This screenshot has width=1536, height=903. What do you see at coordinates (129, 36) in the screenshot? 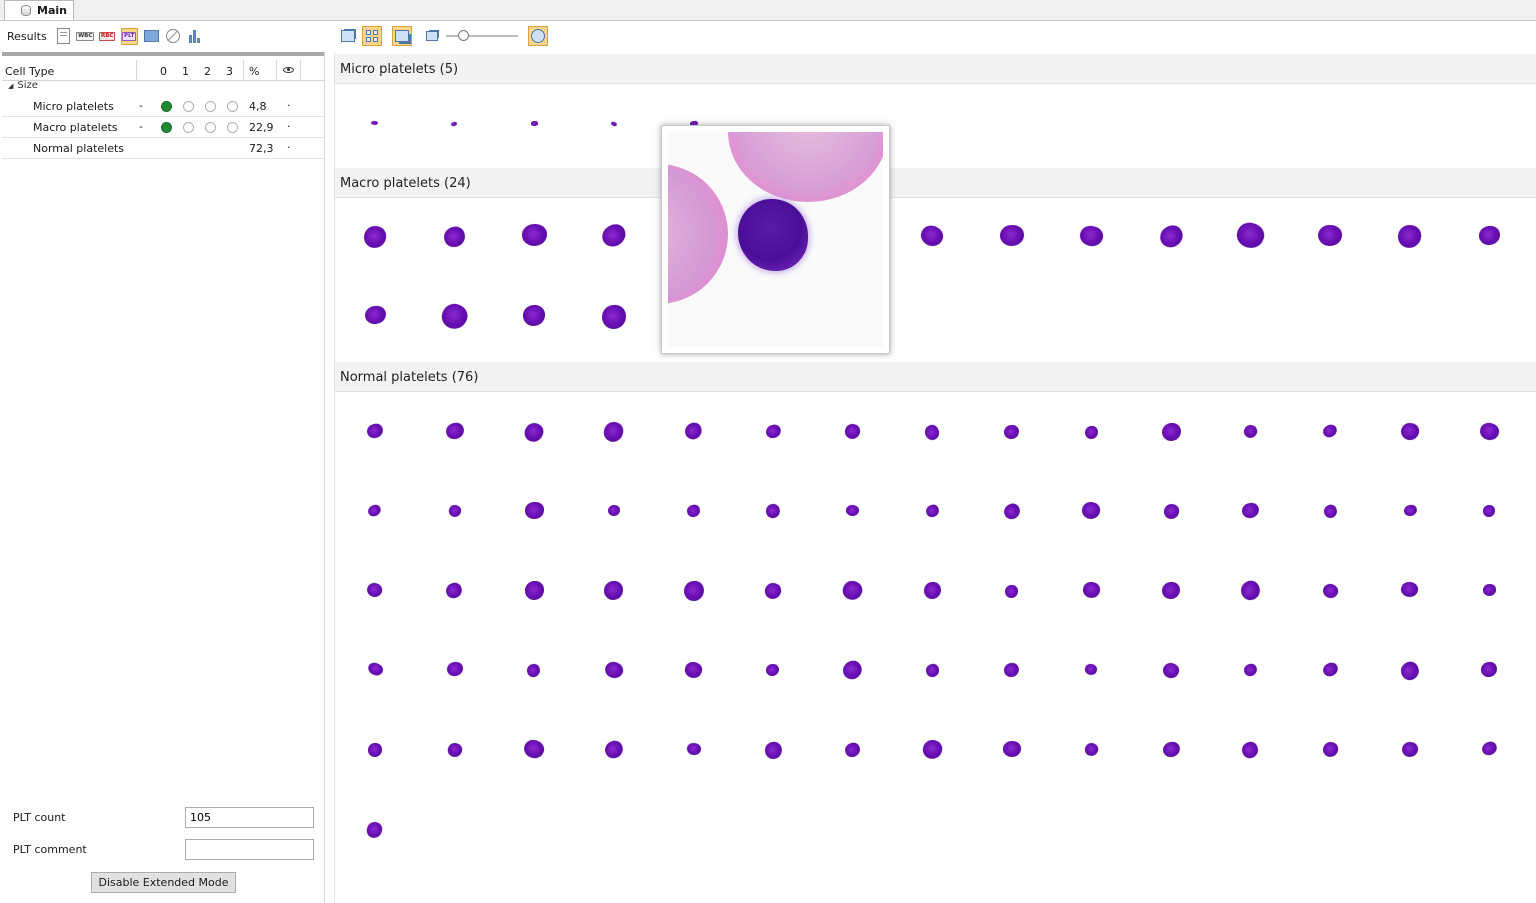
I see `plt-button: PLT` at bounding box center [129, 36].